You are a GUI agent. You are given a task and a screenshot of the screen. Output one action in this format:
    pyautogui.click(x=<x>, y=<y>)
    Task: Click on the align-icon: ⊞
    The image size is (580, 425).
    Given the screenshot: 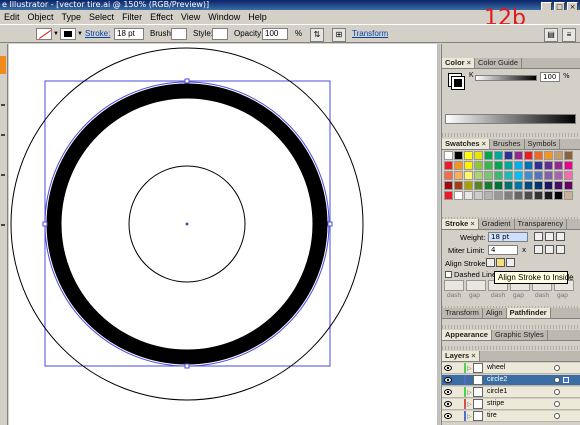 What is the action you would take?
    pyautogui.click(x=339, y=35)
    